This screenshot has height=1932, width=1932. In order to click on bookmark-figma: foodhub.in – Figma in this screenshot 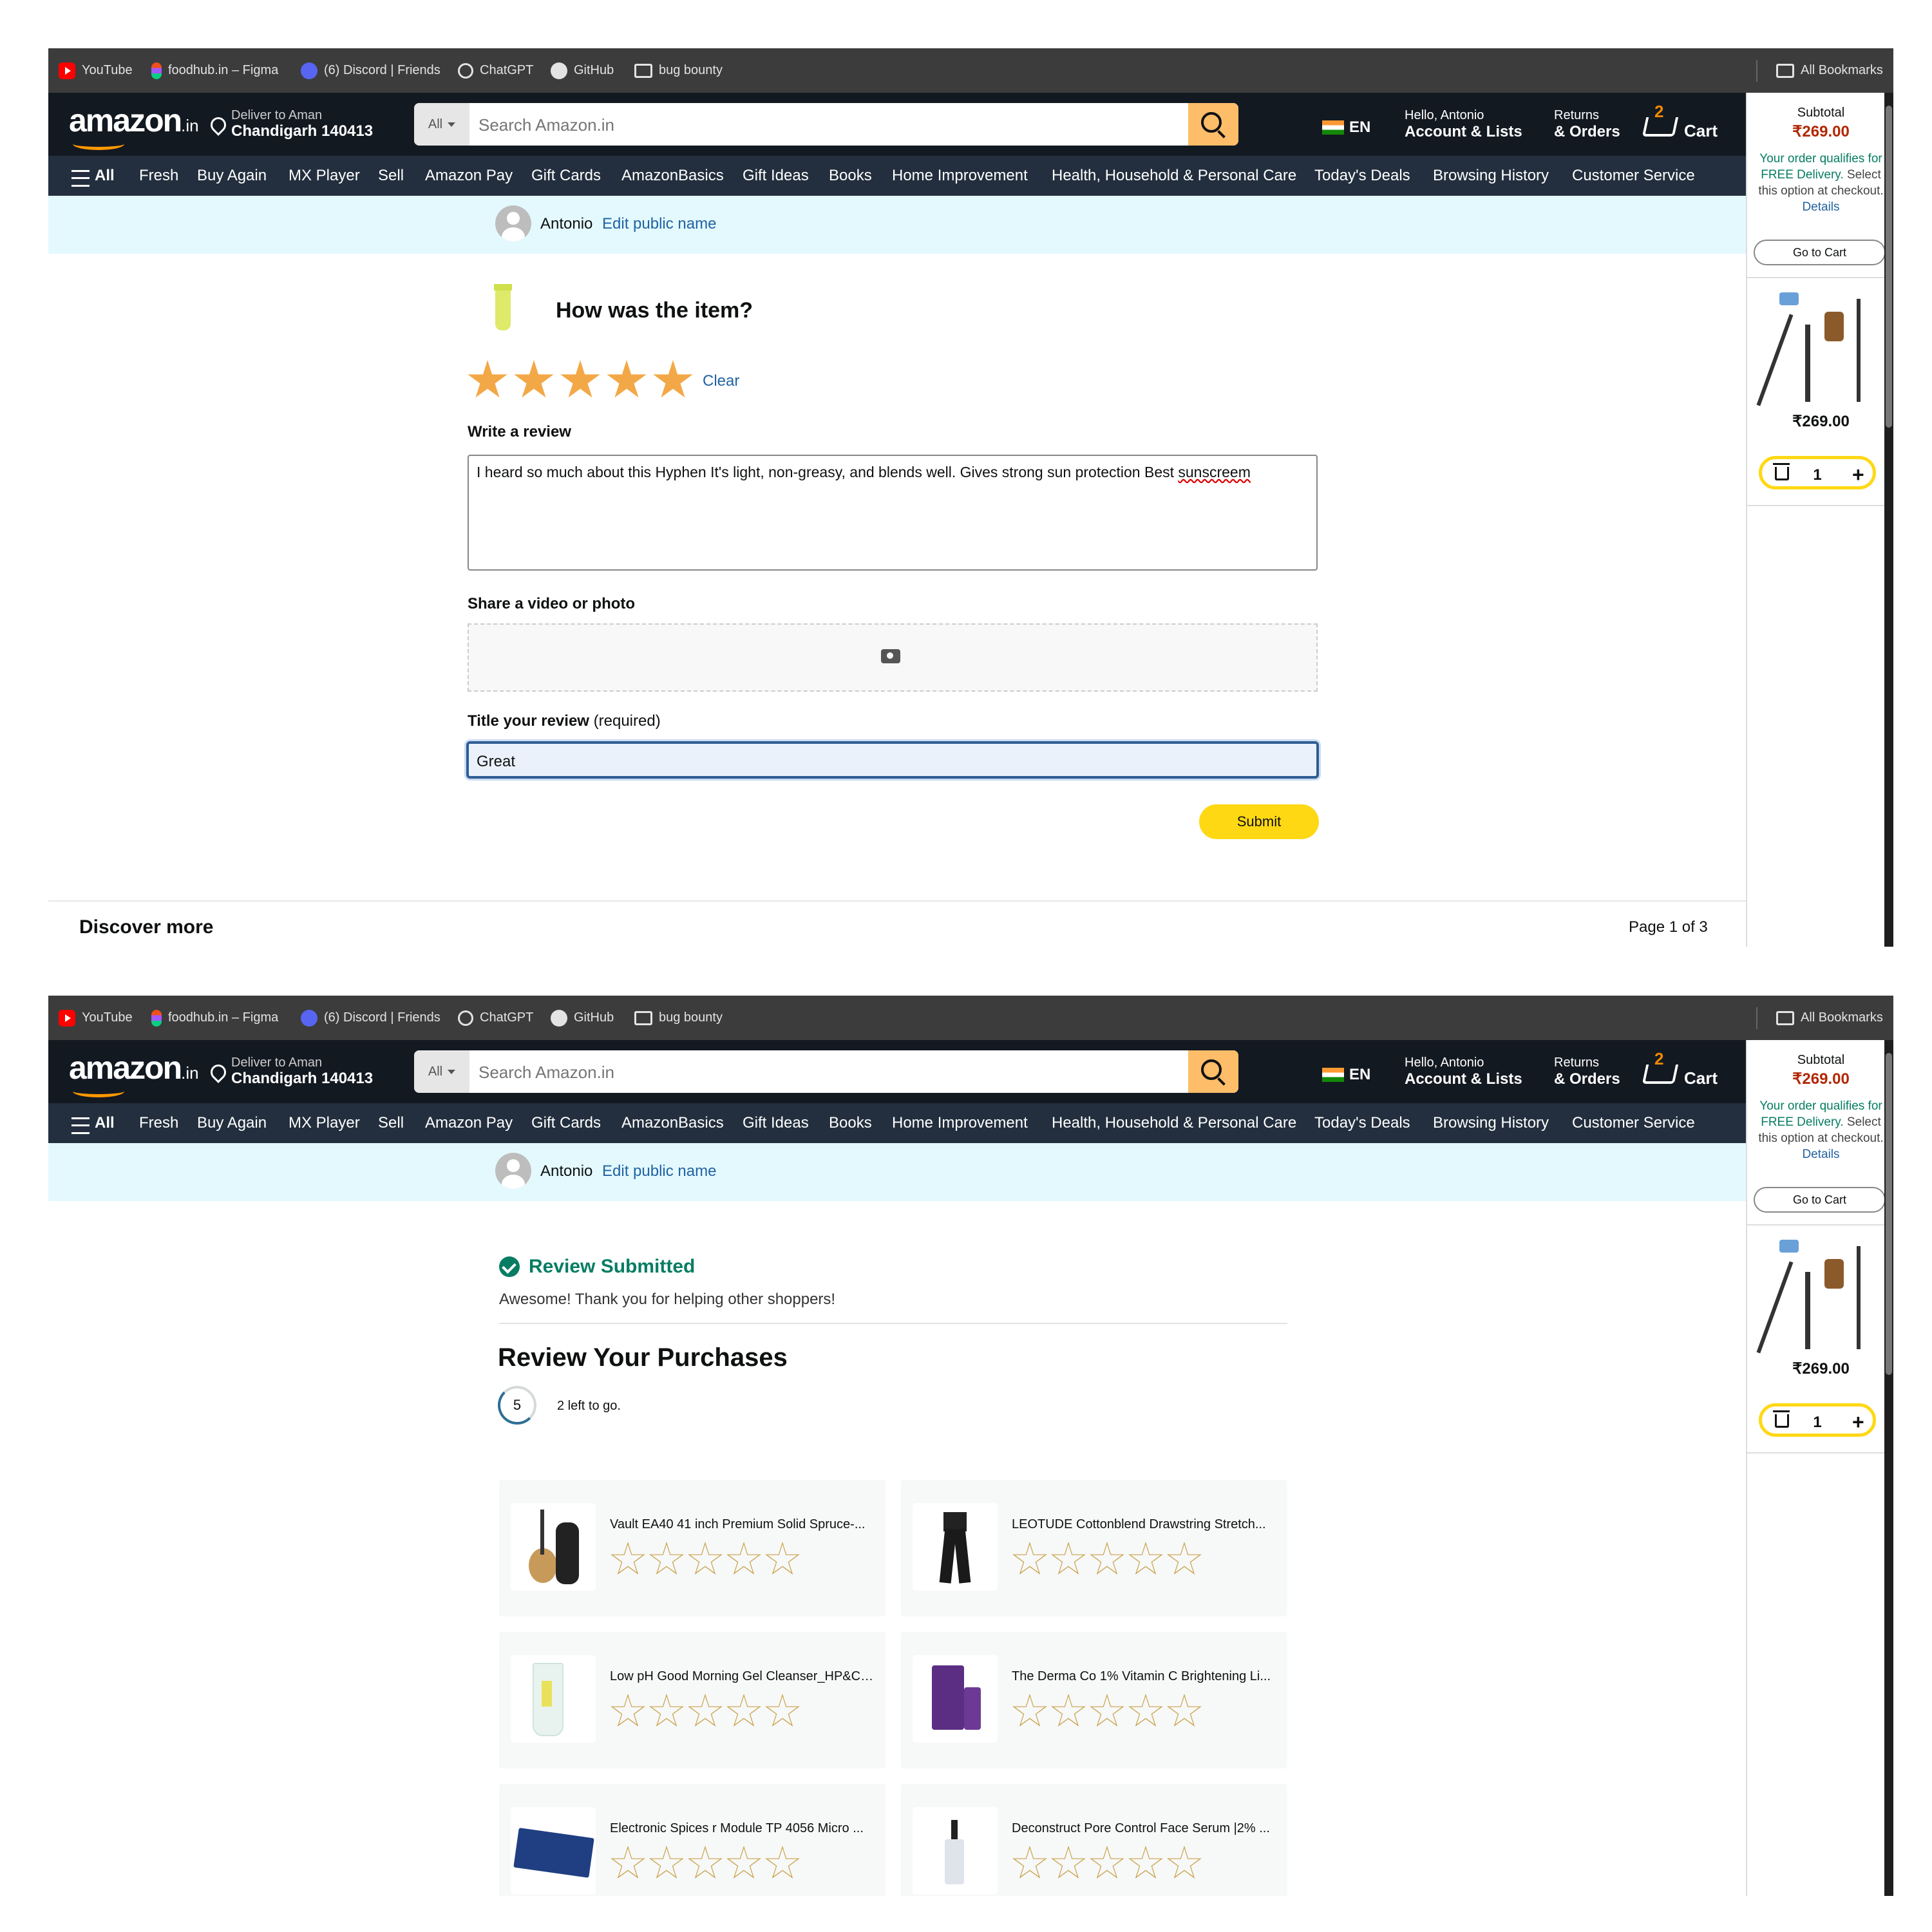, I will do `click(215, 1018)`.